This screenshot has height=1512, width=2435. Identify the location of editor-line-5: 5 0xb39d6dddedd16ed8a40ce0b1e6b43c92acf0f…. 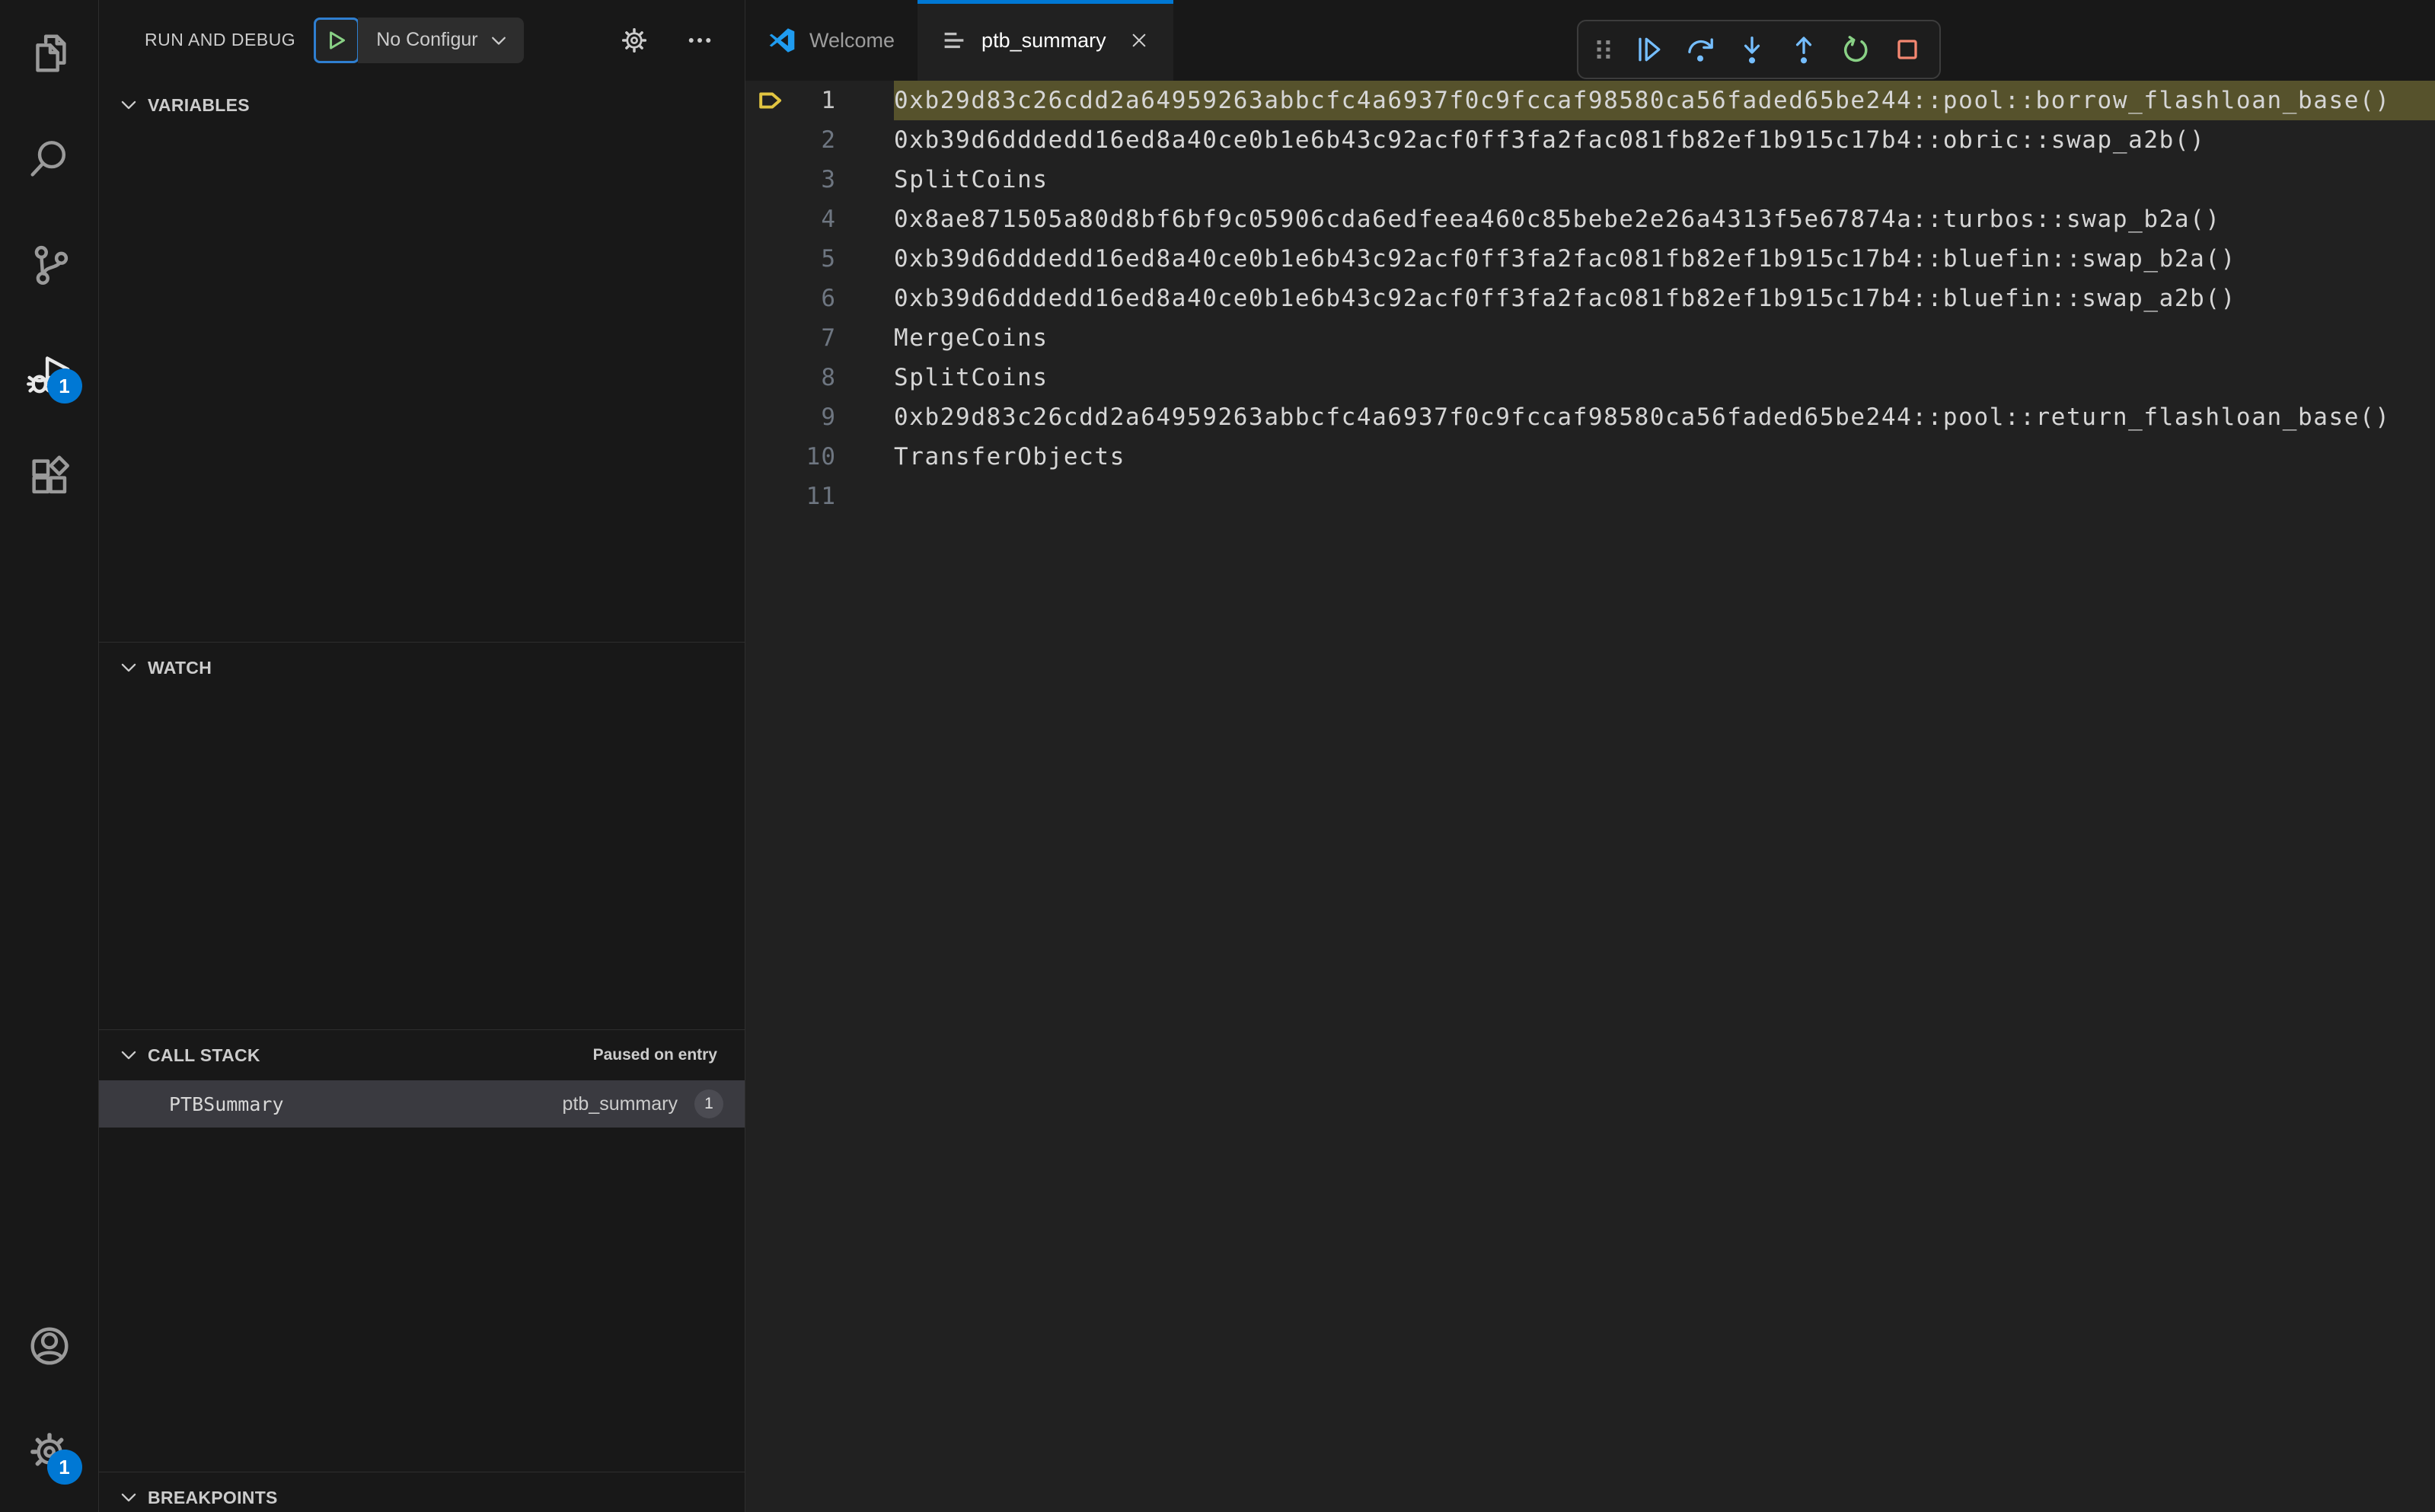
(1590, 259).